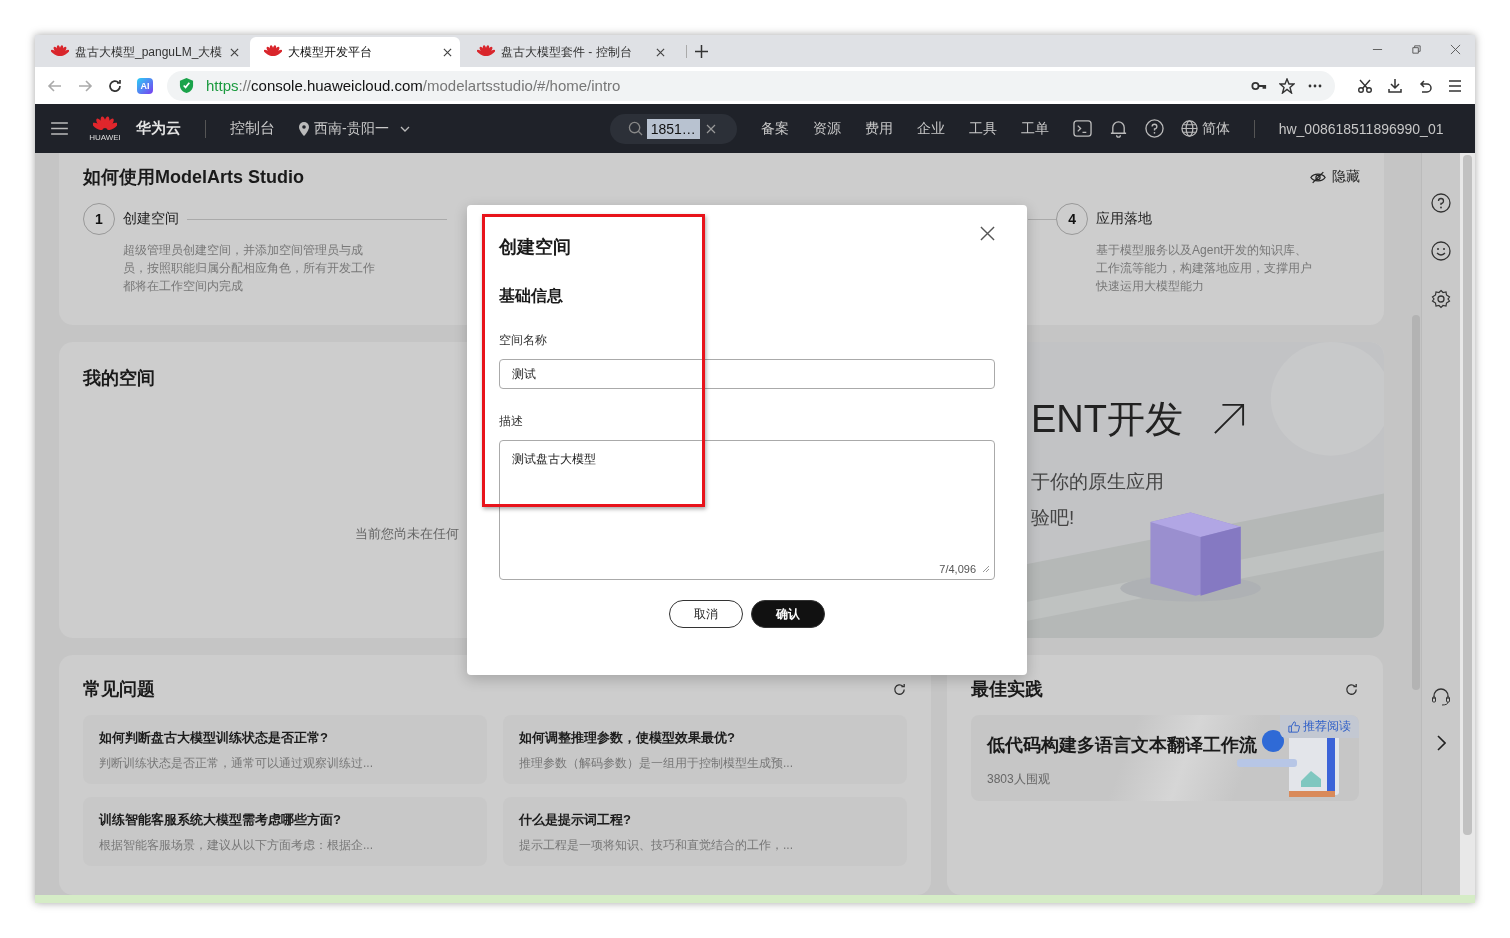  I want to click on region-selector: 西南-贵阳一, so click(354, 128).